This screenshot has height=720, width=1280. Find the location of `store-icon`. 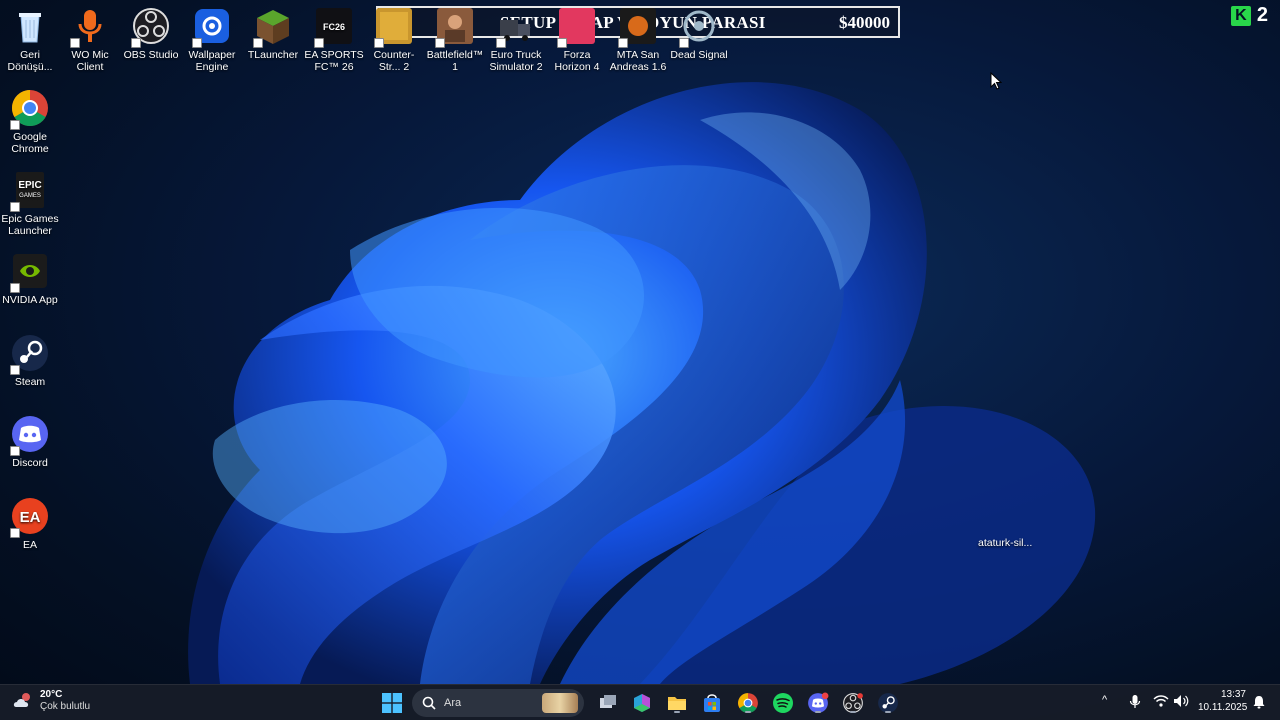

store-icon is located at coordinates (712, 703).